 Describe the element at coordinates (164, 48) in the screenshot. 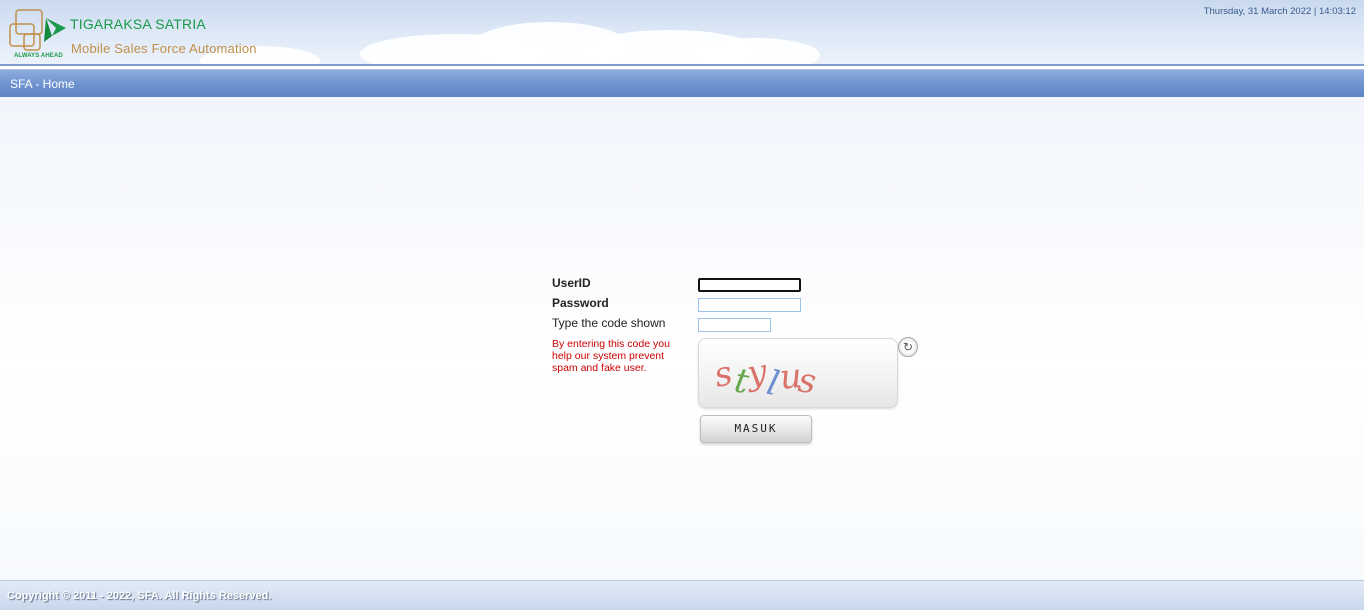

I see `brand-subtitle: Mobile Sales Force Automation` at that location.